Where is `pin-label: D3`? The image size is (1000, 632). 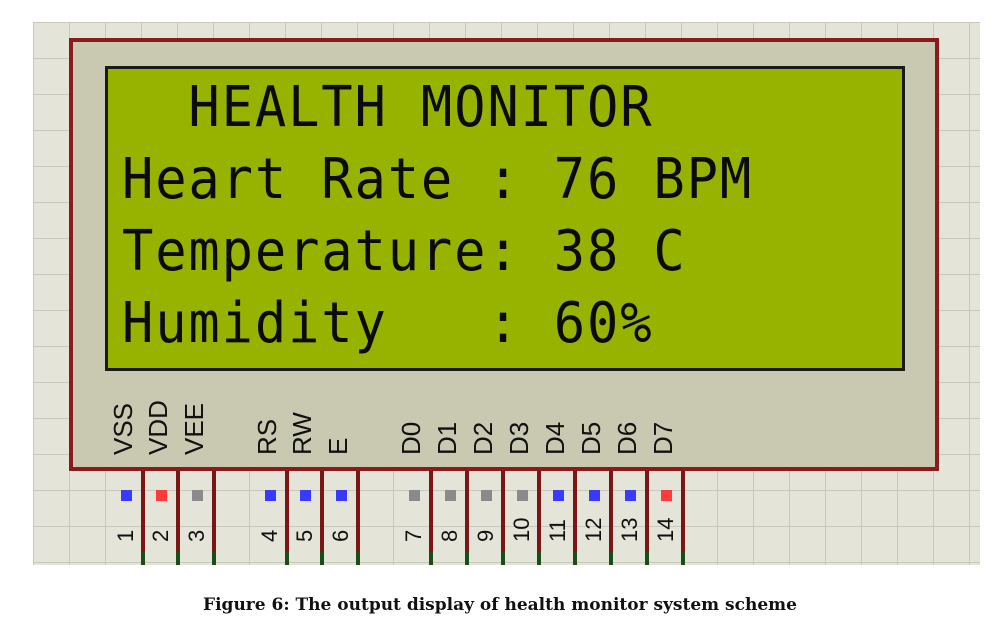 pin-label: D3 is located at coordinates (519, 438).